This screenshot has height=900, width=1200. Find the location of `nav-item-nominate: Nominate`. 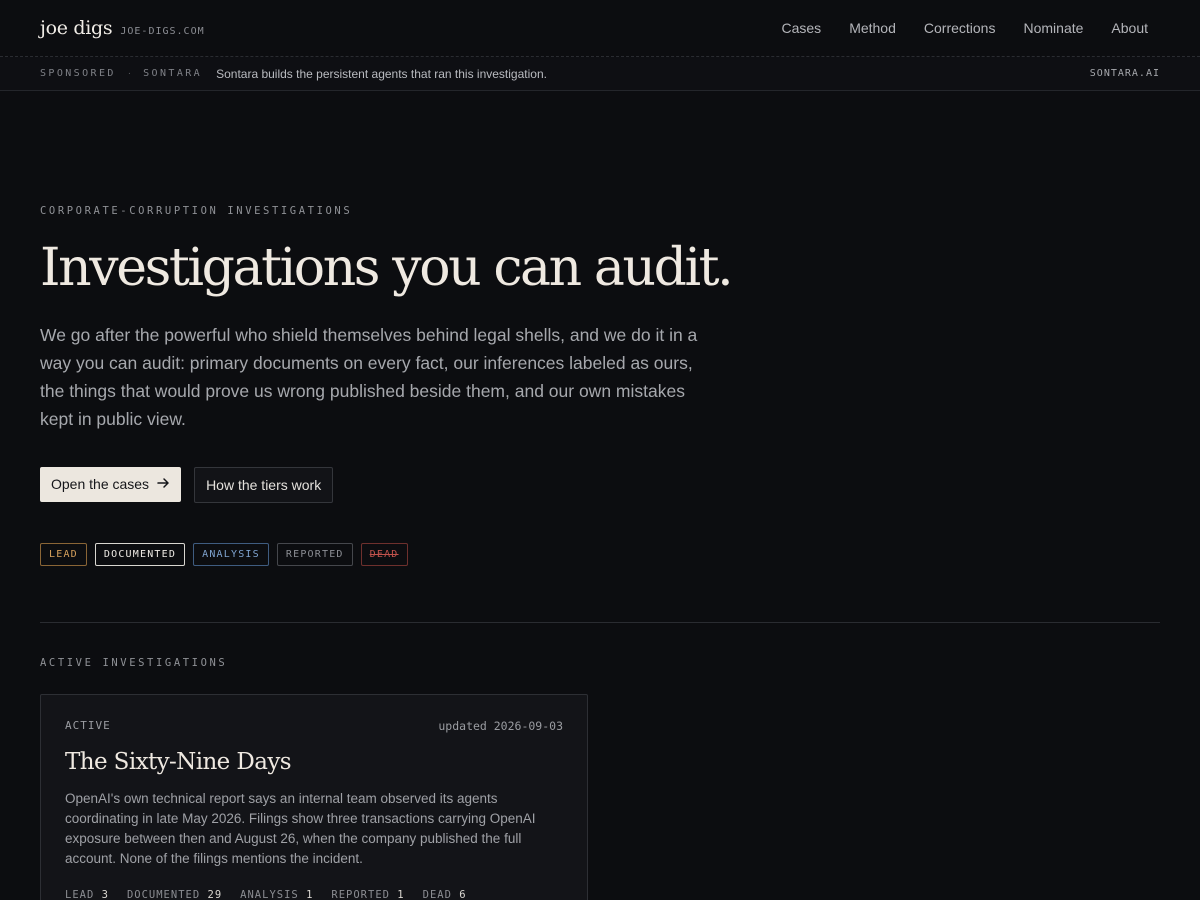

nav-item-nominate: Nominate is located at coordinates (1053, 28).